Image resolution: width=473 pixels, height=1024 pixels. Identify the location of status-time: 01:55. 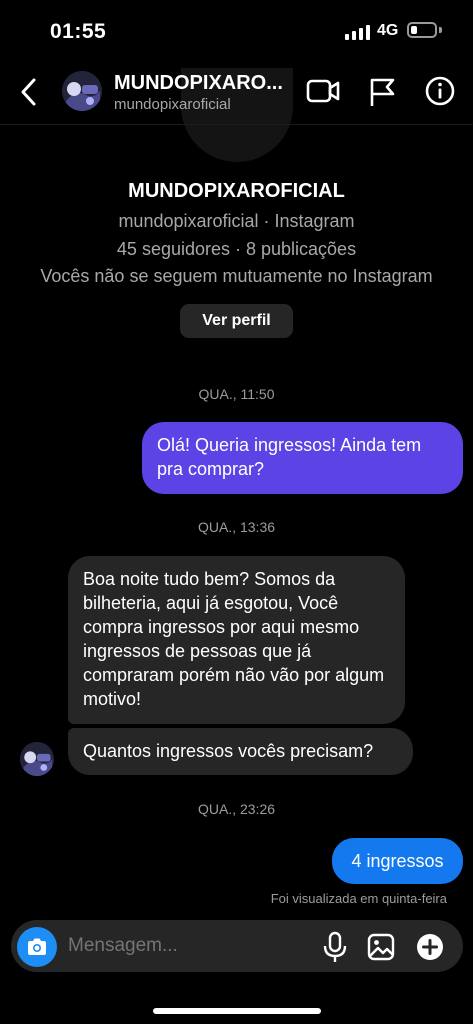
(78, 31).